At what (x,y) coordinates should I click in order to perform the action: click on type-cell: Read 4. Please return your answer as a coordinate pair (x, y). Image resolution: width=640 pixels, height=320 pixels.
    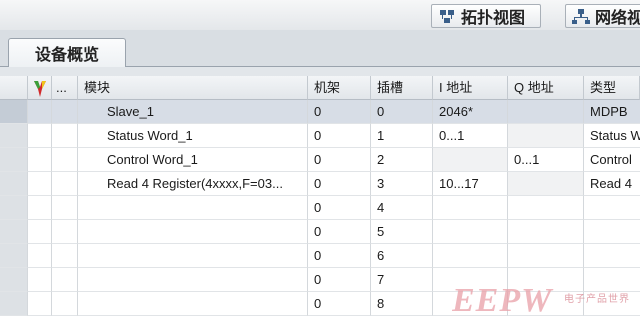
    Looking at the image, I should click on (612, 184).